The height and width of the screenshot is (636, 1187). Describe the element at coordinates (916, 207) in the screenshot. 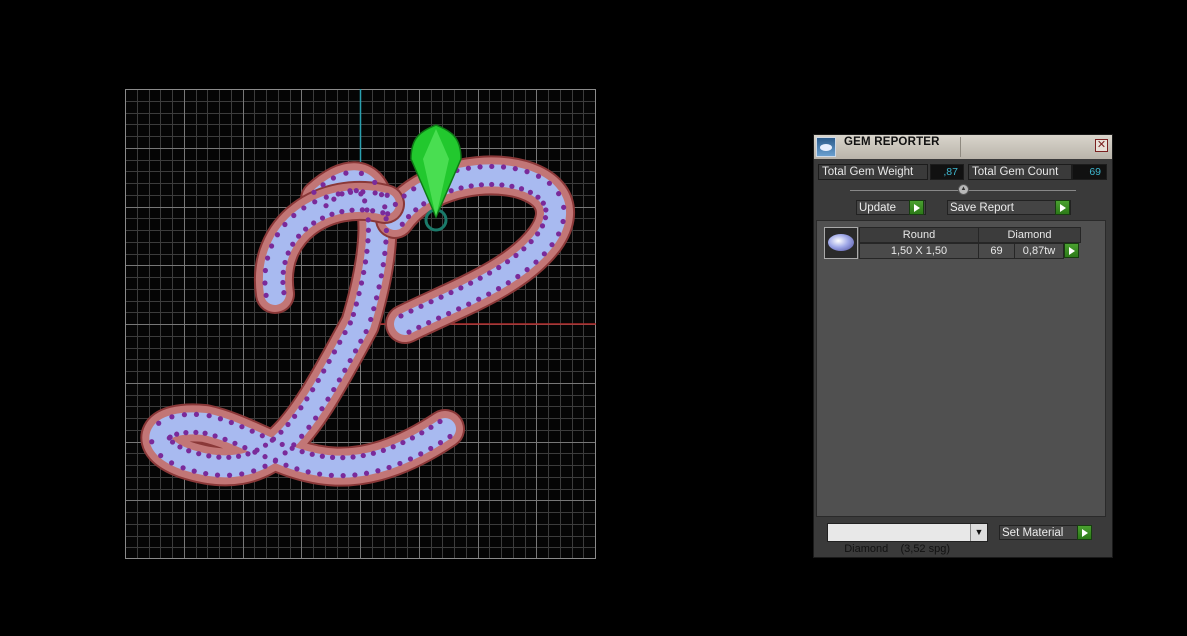

I see `update-play-icon` at that location.